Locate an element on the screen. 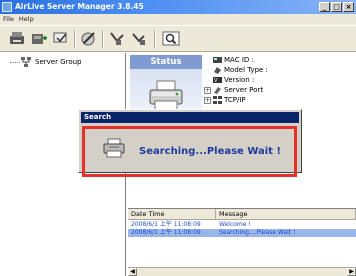 The image size is (356, 276). log-row: 2008/6/1 上午 11:08:09 Welcome ! is located at coordinates (242, 225).